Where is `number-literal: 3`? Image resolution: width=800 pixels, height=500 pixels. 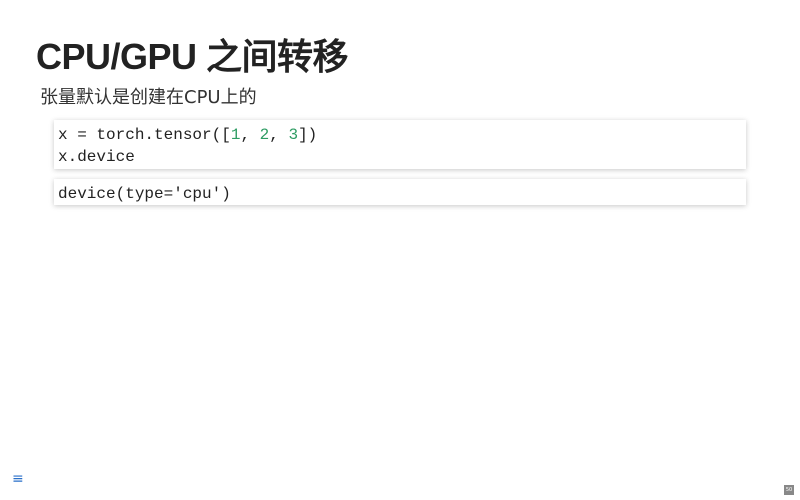 number-literal: 3 is located at coordinates (293, 135).